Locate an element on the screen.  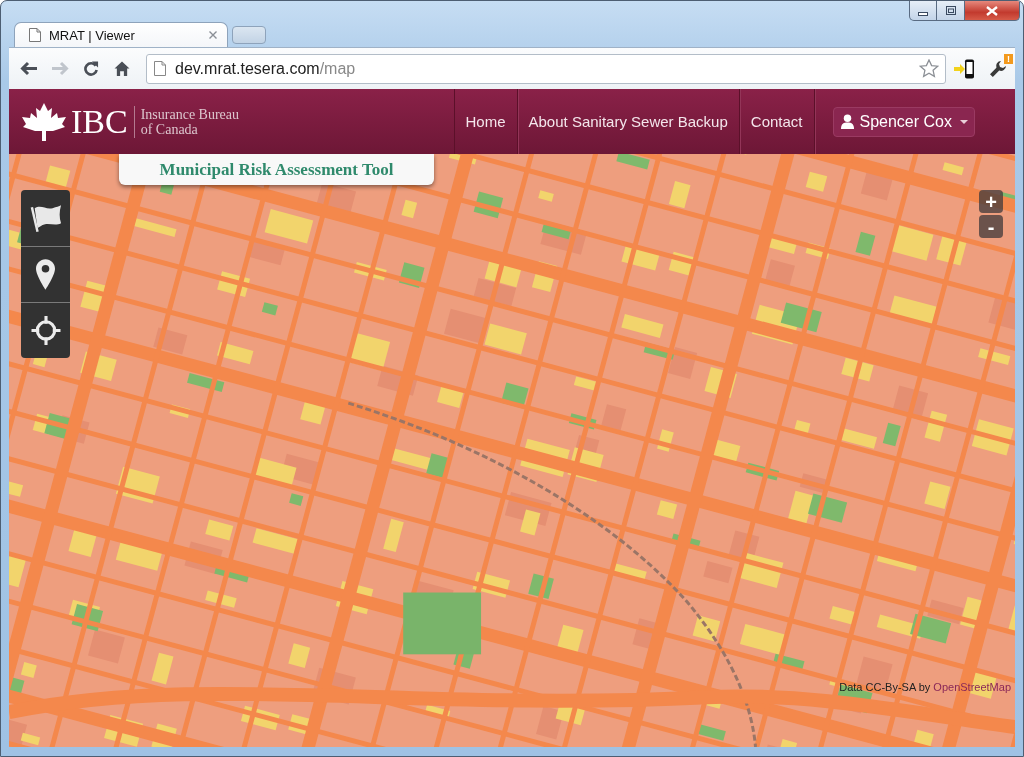
reload-icon is located at coordinates (91, 68).